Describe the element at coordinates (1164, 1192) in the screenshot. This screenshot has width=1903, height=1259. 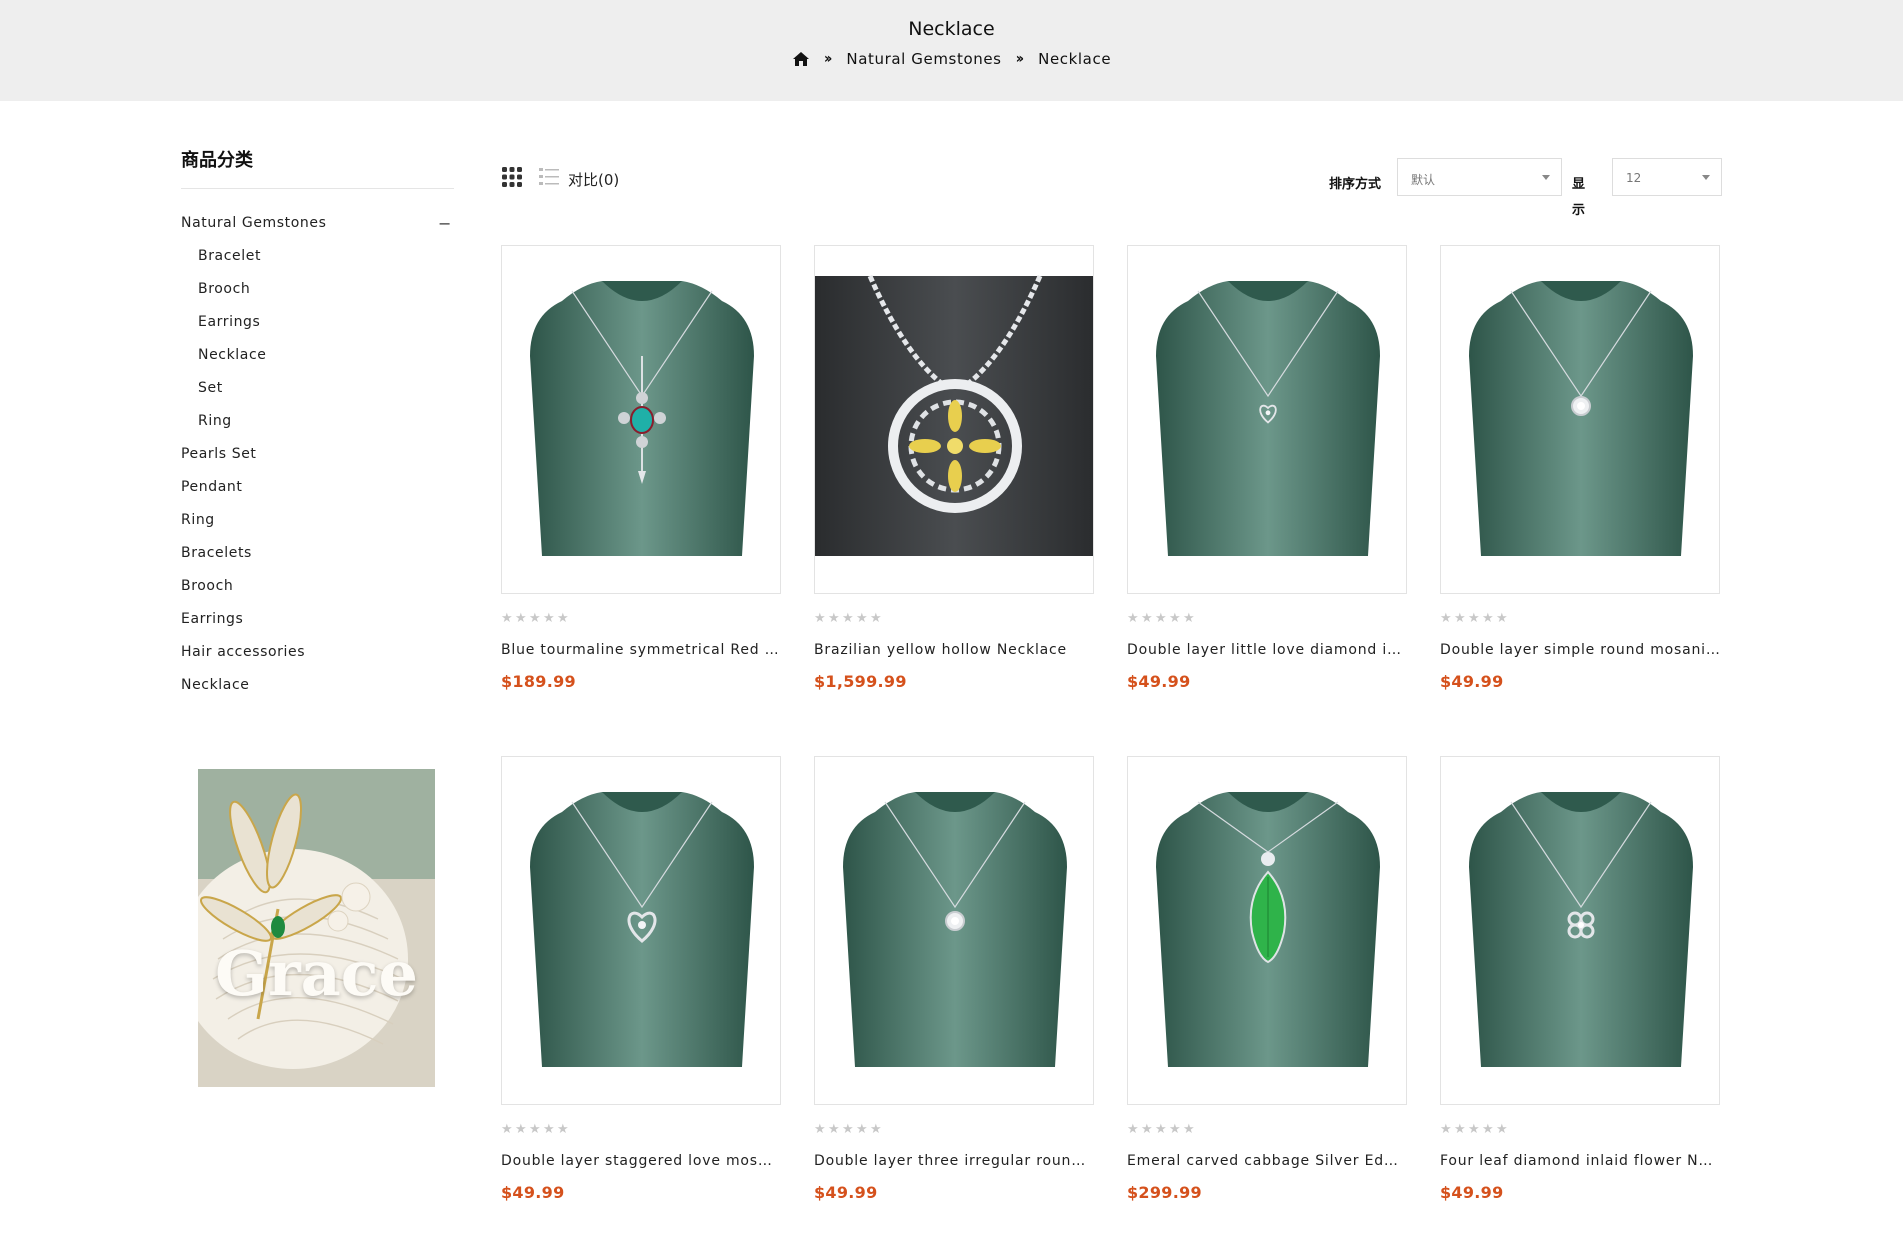
I see `product-price: $299.99` at that location.